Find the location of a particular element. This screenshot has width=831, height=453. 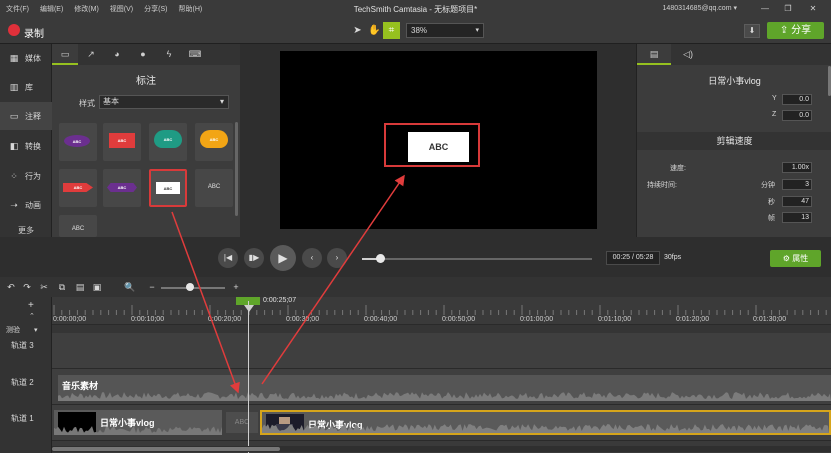

quiz-track-header: 测验 ▾ is located at coordinates (26, 330).